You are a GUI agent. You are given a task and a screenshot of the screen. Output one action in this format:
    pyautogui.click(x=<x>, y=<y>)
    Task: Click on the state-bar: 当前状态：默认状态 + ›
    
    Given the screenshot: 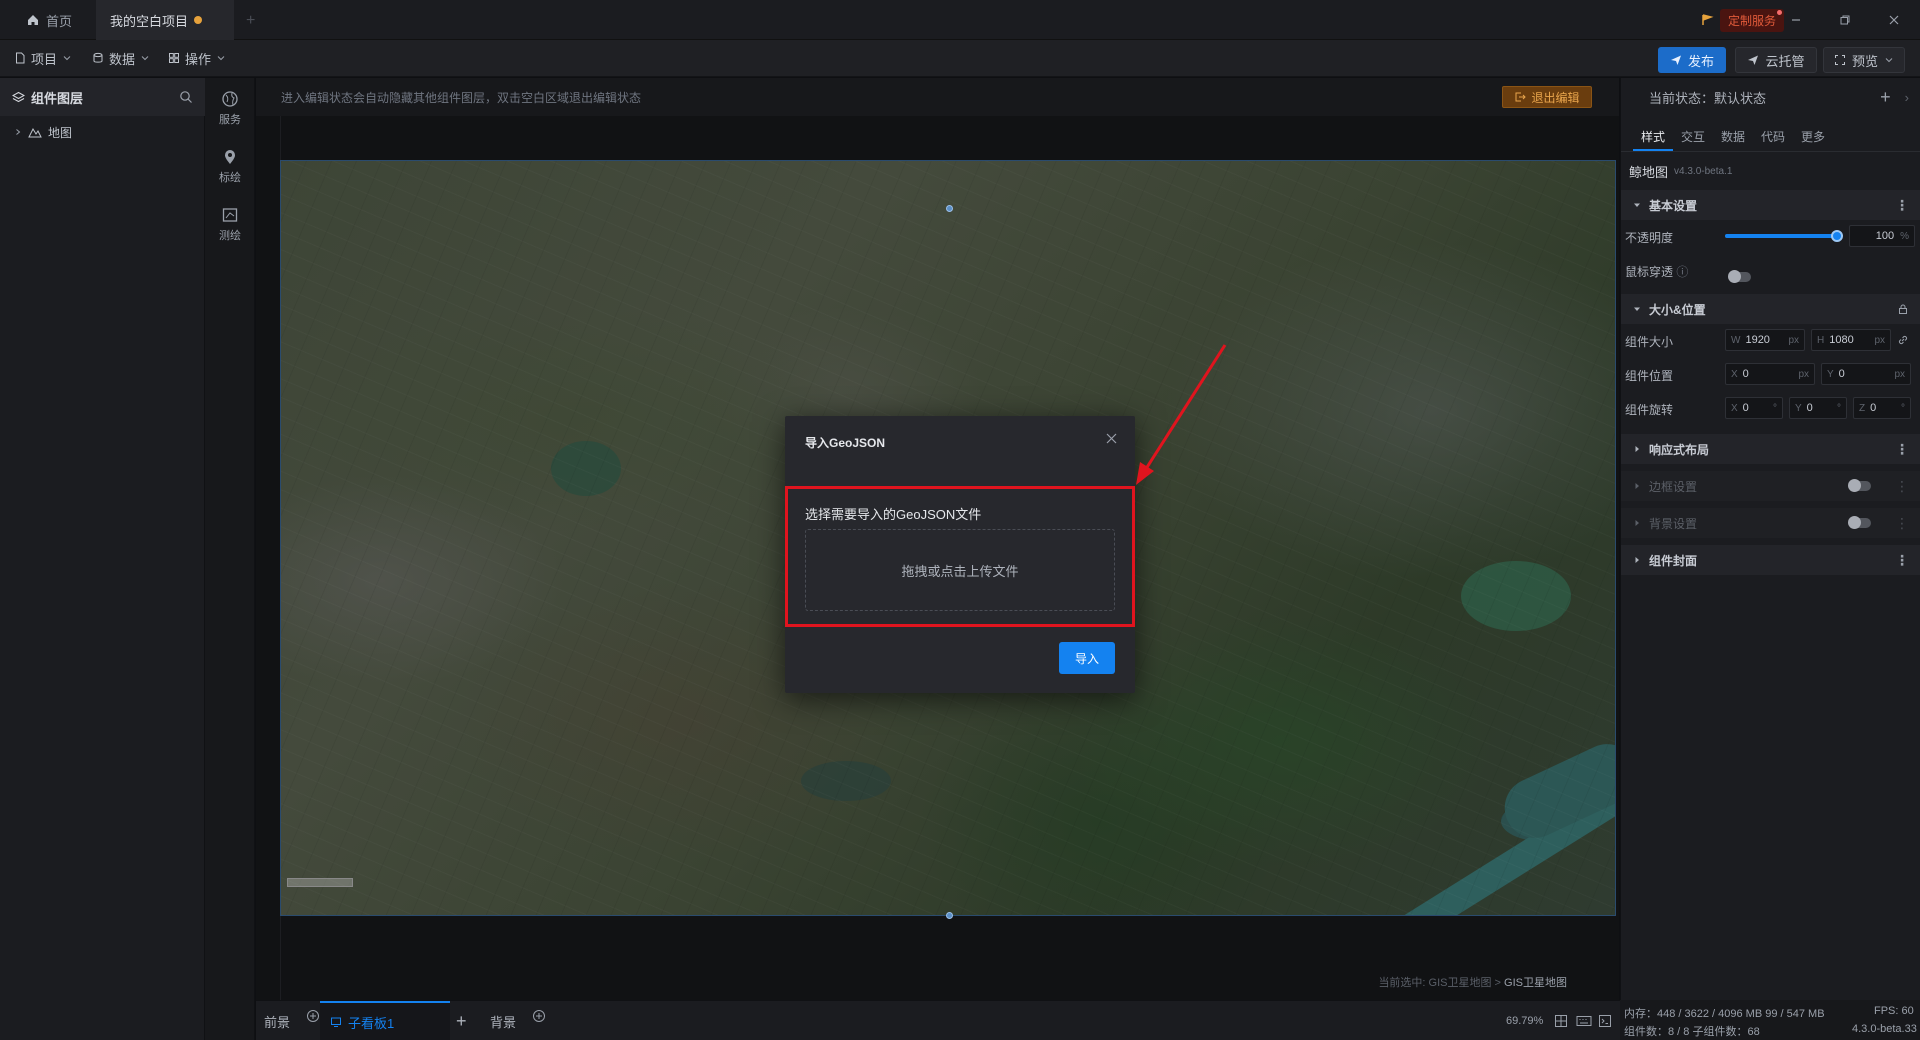 What is the action you would take?
    pyautogui.click(x=1770, y=97)
    